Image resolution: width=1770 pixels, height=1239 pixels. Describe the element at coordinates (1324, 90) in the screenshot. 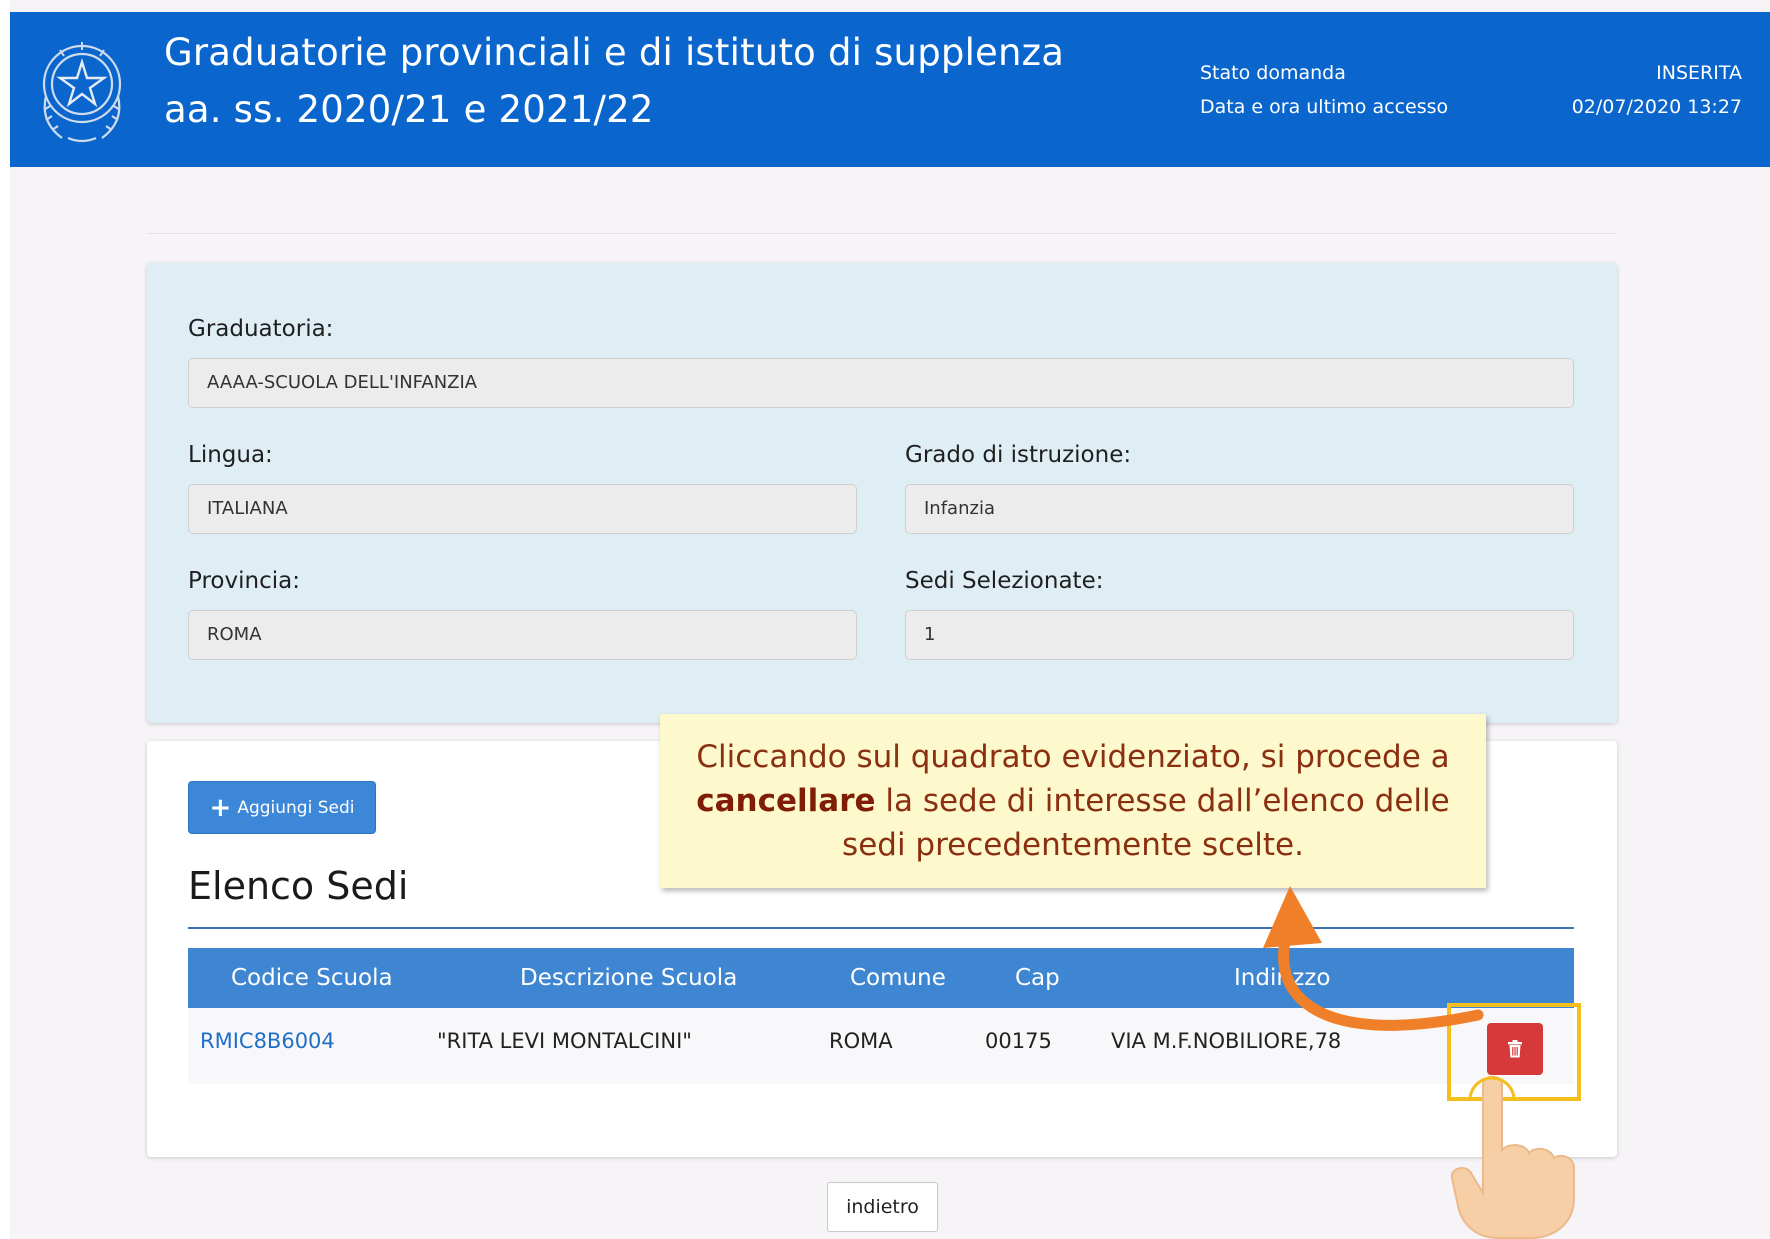

I see `status-labels: Stato domanda Data e ora ultimo accesso` at that location.